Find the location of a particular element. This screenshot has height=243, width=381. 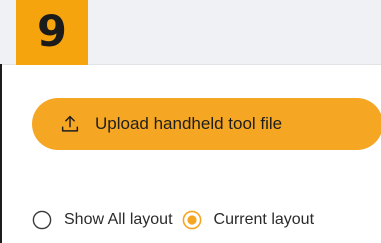

radio-current-layout: Current layout is located at coordinates (253, 220).